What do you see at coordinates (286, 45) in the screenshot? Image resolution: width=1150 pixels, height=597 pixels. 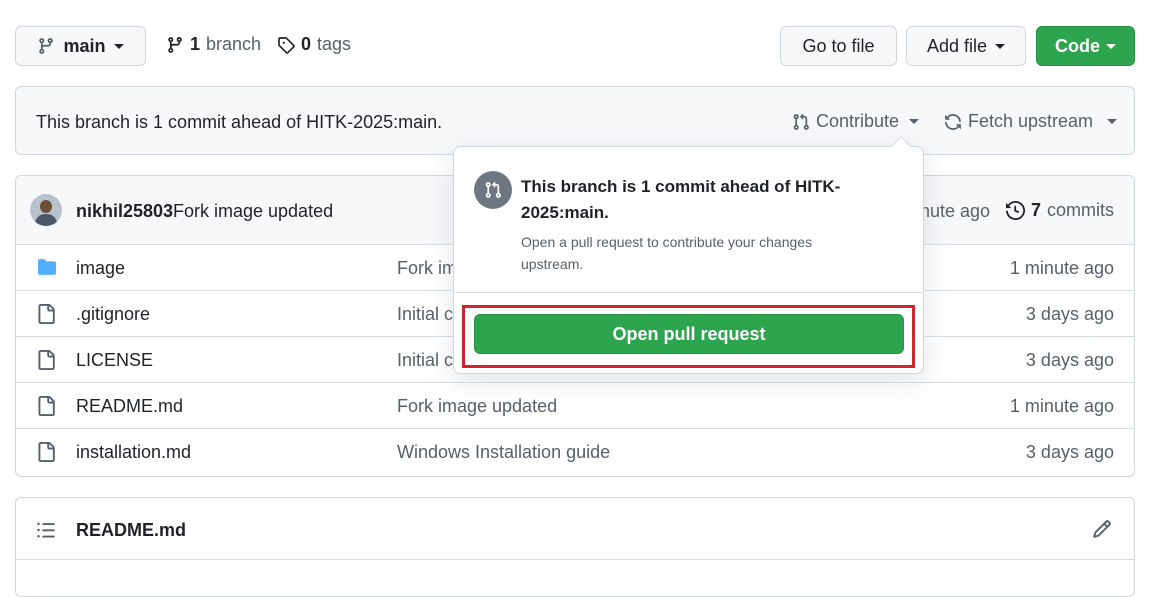 I see `tag-icon` at bounding box center [286, 45].